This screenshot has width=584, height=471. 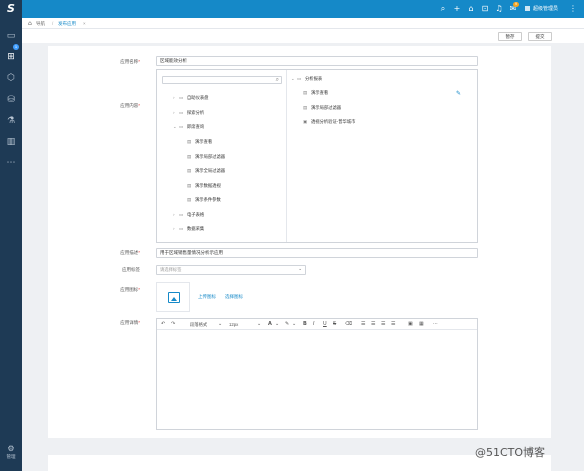 I want to click on tree-node: ▤ 演示局部过滤器, so click(x=206, y=157).